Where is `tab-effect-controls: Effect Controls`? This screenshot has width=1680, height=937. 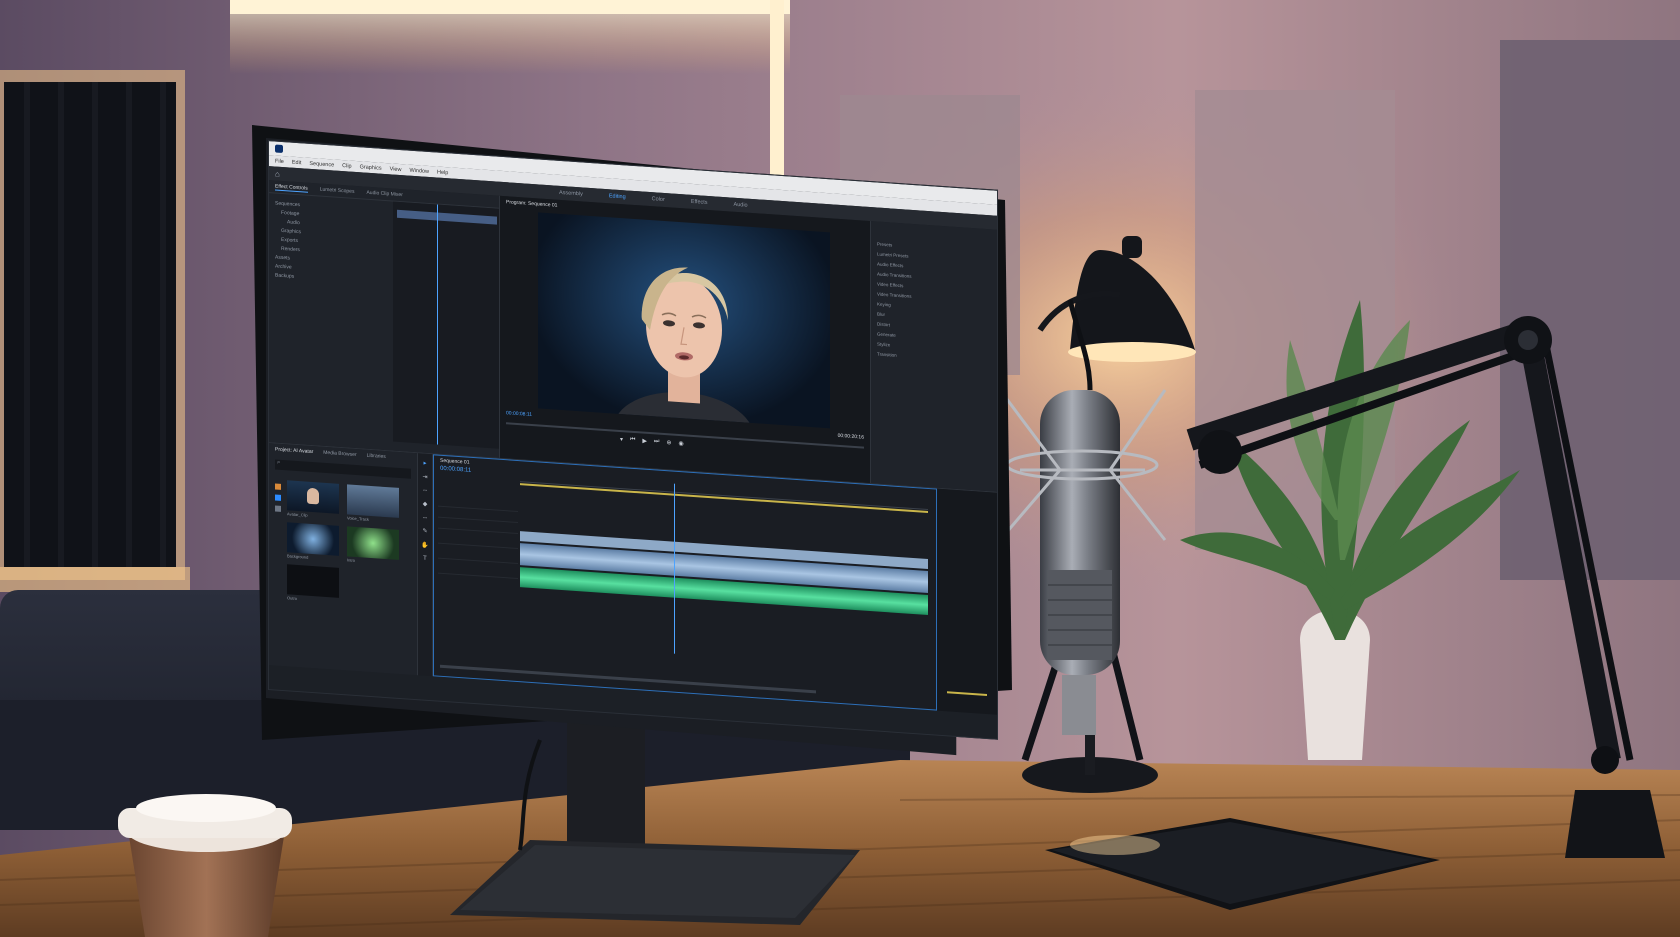 tab-effect-controls: Effect Controls is located at coordinates (291, 187).